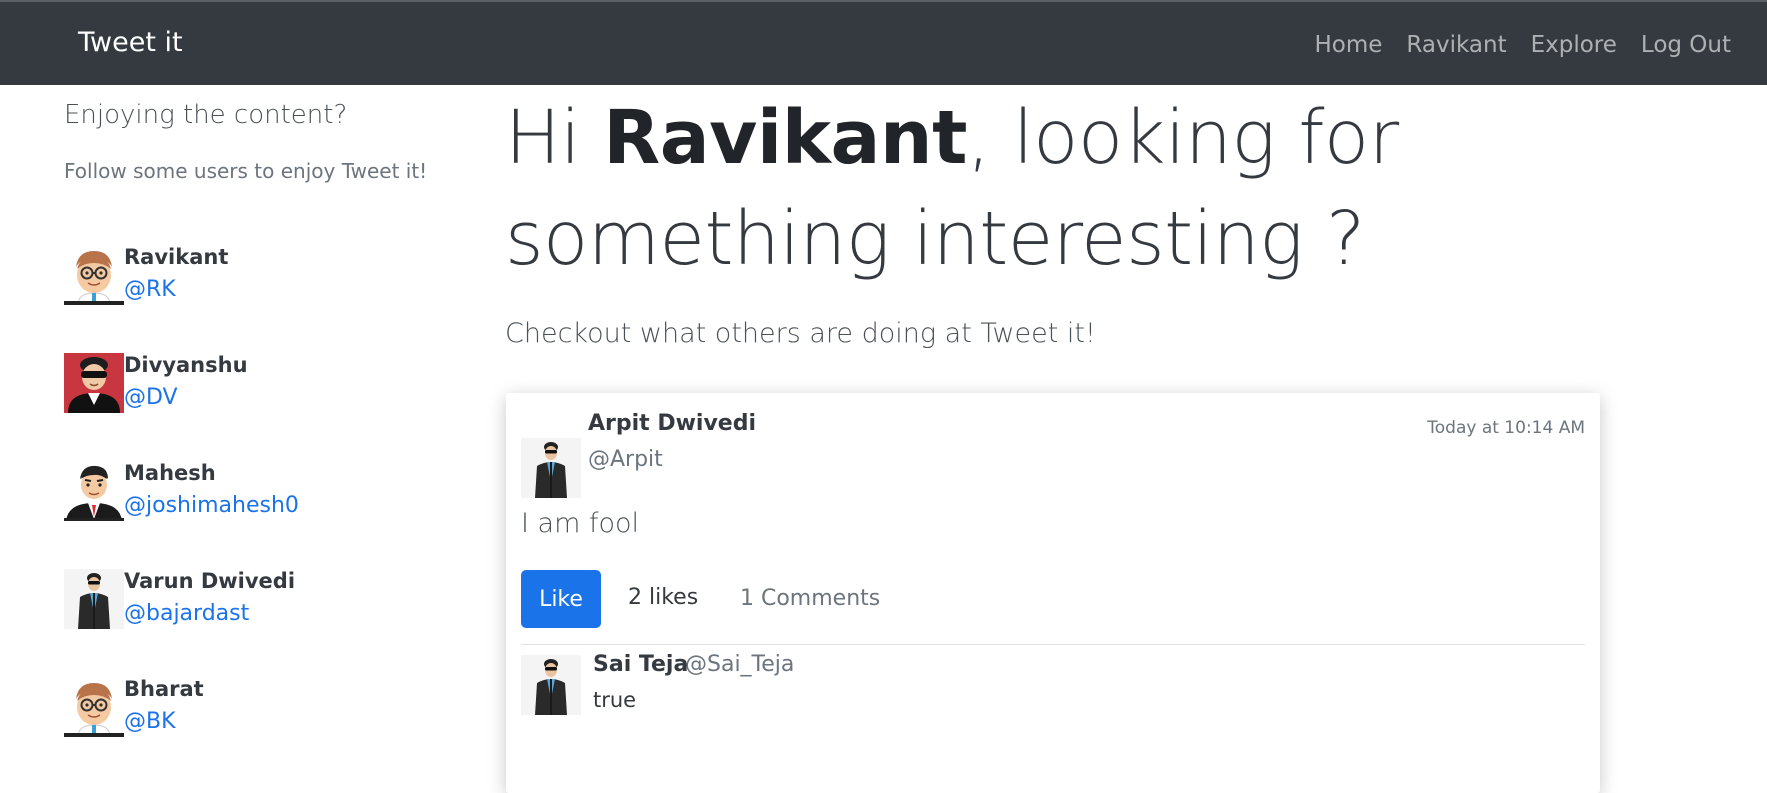 The height and width of the screenshot is (793, 1767). What do you see at coordinates (615, 700) in the screenshot?
I see `comment-text: true` at bounding box center [615, 700].